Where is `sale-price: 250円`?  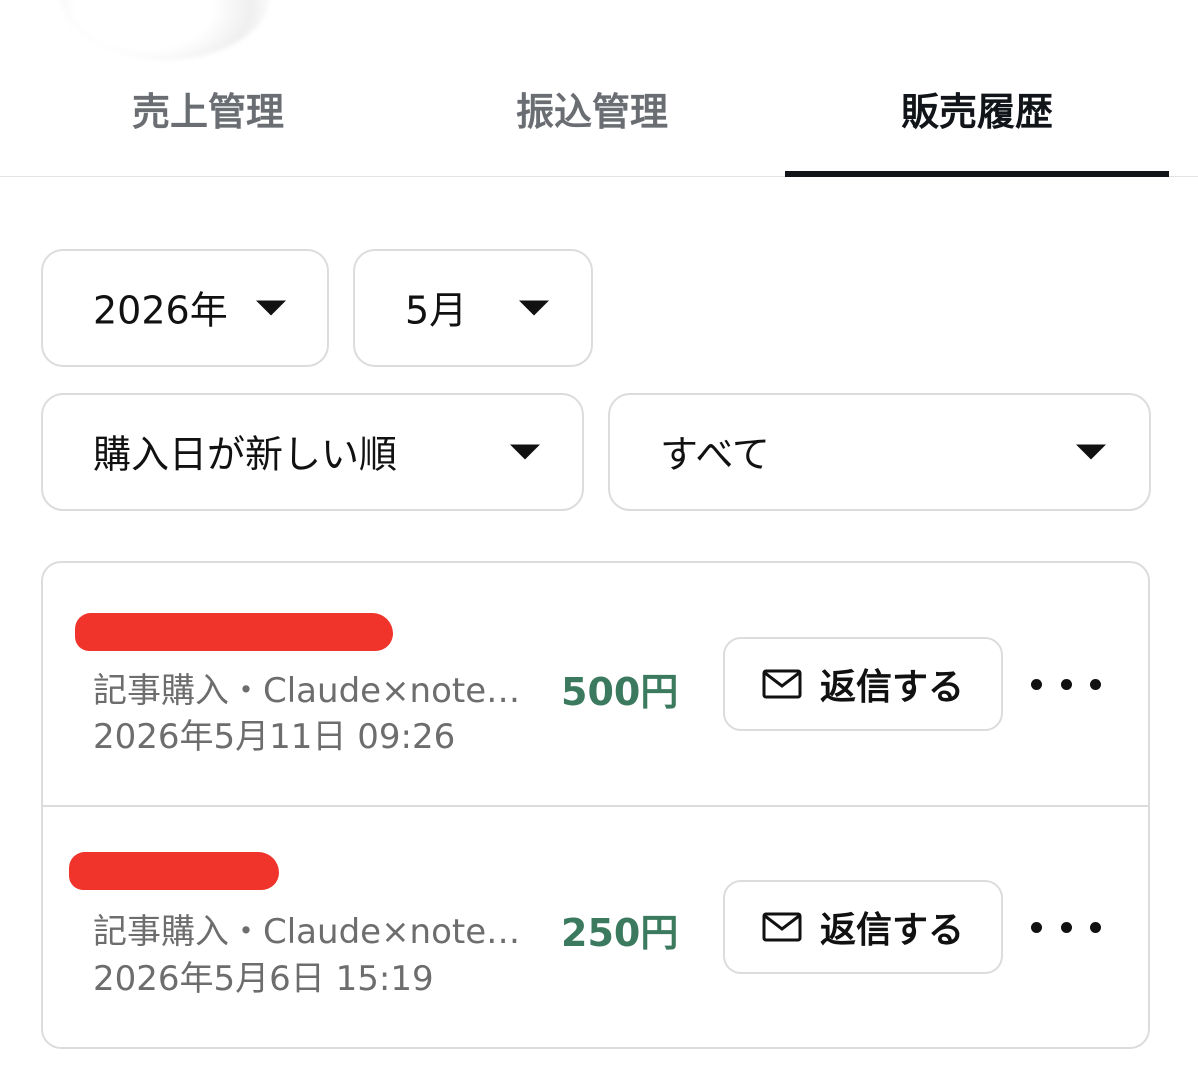 sale-price: 250円 is located at coordinates (620, 933).